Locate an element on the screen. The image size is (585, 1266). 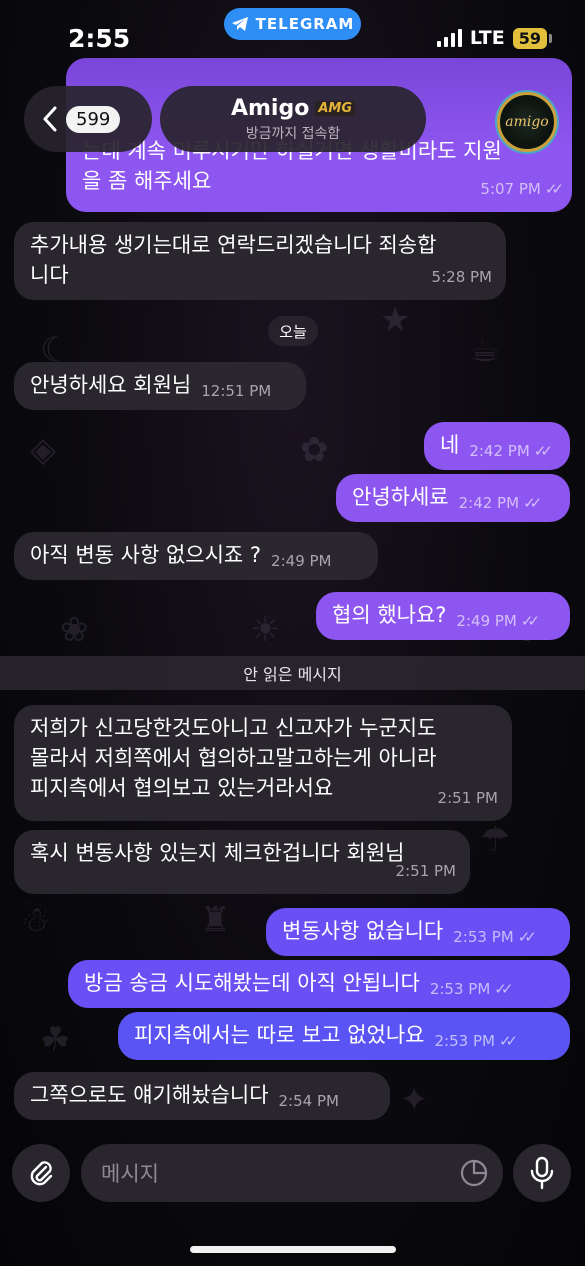
incoming-message: 안녕하세요 회원님 12:51 PM is located at coordinates (160, 386).